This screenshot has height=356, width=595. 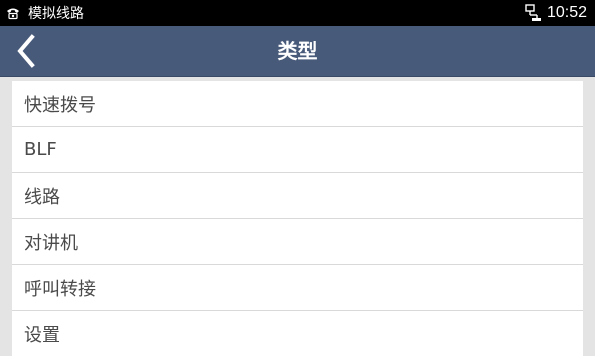 What do you see at coordinates (297, 288) in the screenshot?
I see `list-item-call-forward: 呼叫转接` at bounding box center [297, 288].